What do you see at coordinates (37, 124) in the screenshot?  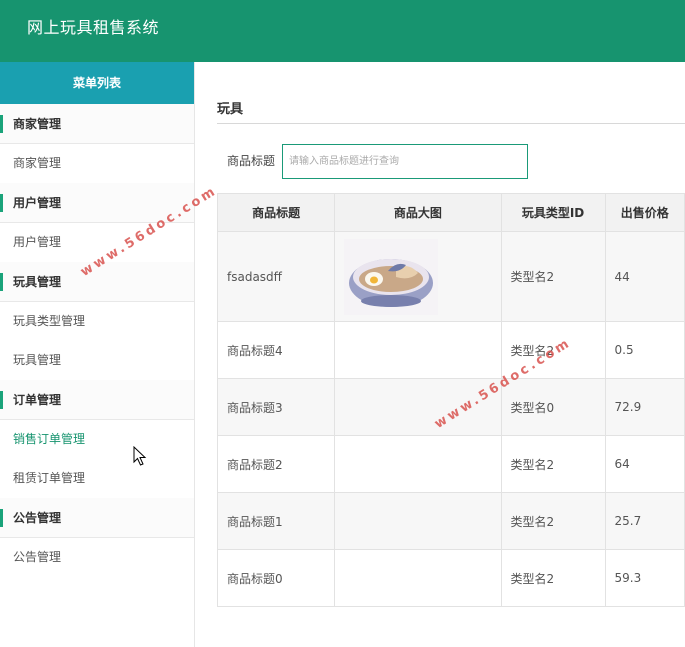 I see `sidebar-group-label: 商家管理` at bounding box center [37, 124].